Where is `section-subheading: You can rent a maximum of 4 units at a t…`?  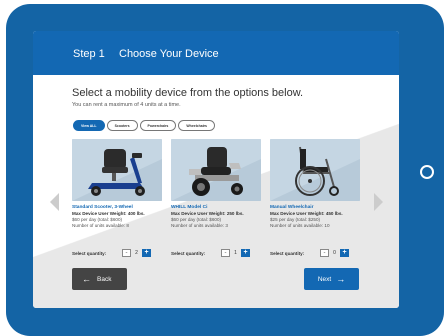
section-subheading: You can rent a maximum of 4 units at a t… is located at coordinates (126, 105).